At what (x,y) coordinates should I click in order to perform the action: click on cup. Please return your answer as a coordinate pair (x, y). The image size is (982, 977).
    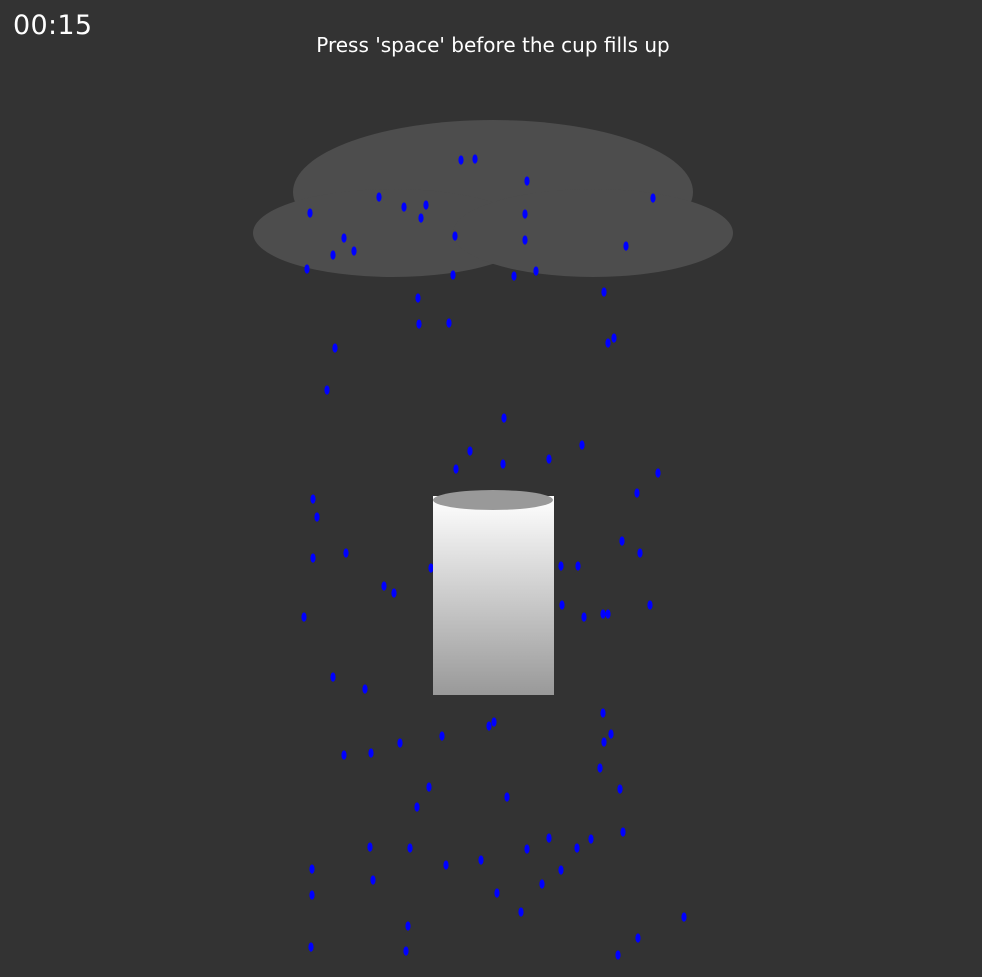
    Looking at the image, I should click on (493, 592).